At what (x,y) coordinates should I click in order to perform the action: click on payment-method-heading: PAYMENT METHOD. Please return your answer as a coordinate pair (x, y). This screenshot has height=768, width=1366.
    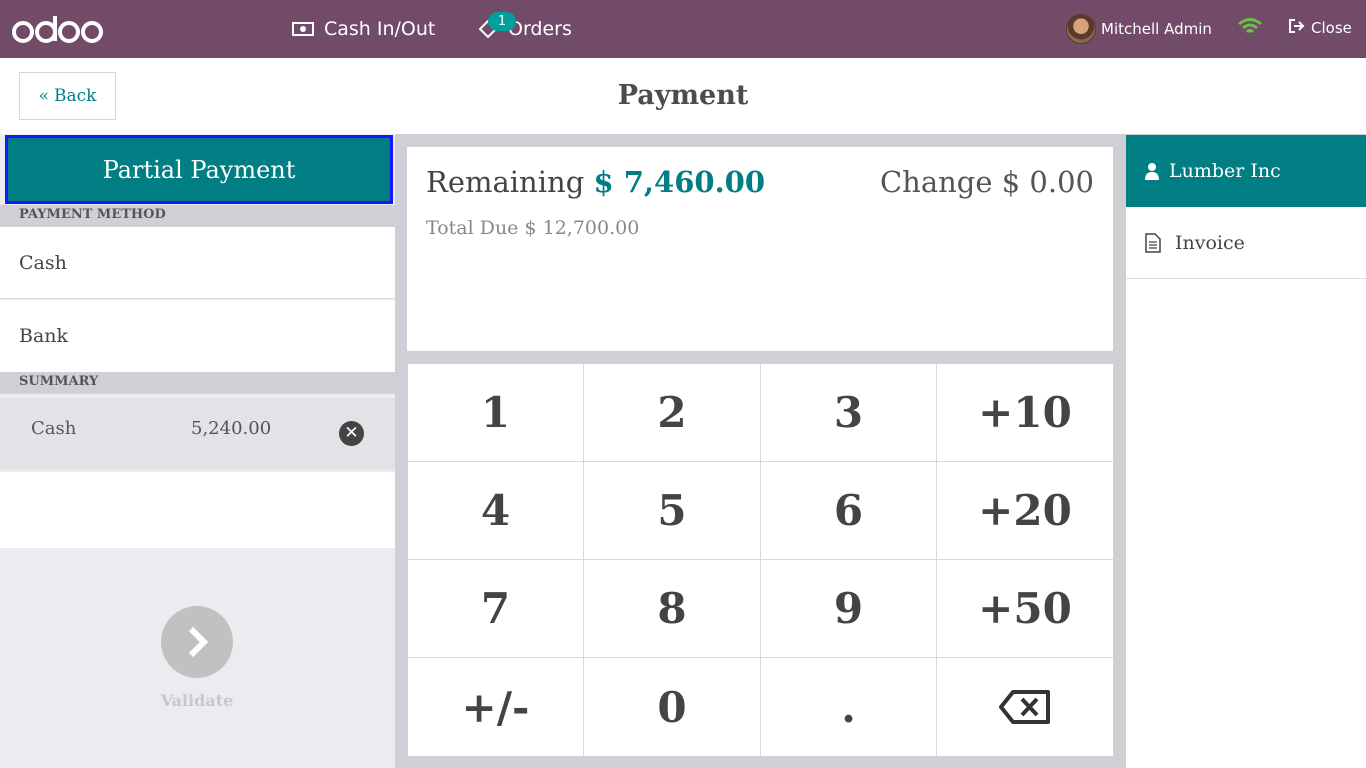
    Looking at the image, I should click on (197, 216).